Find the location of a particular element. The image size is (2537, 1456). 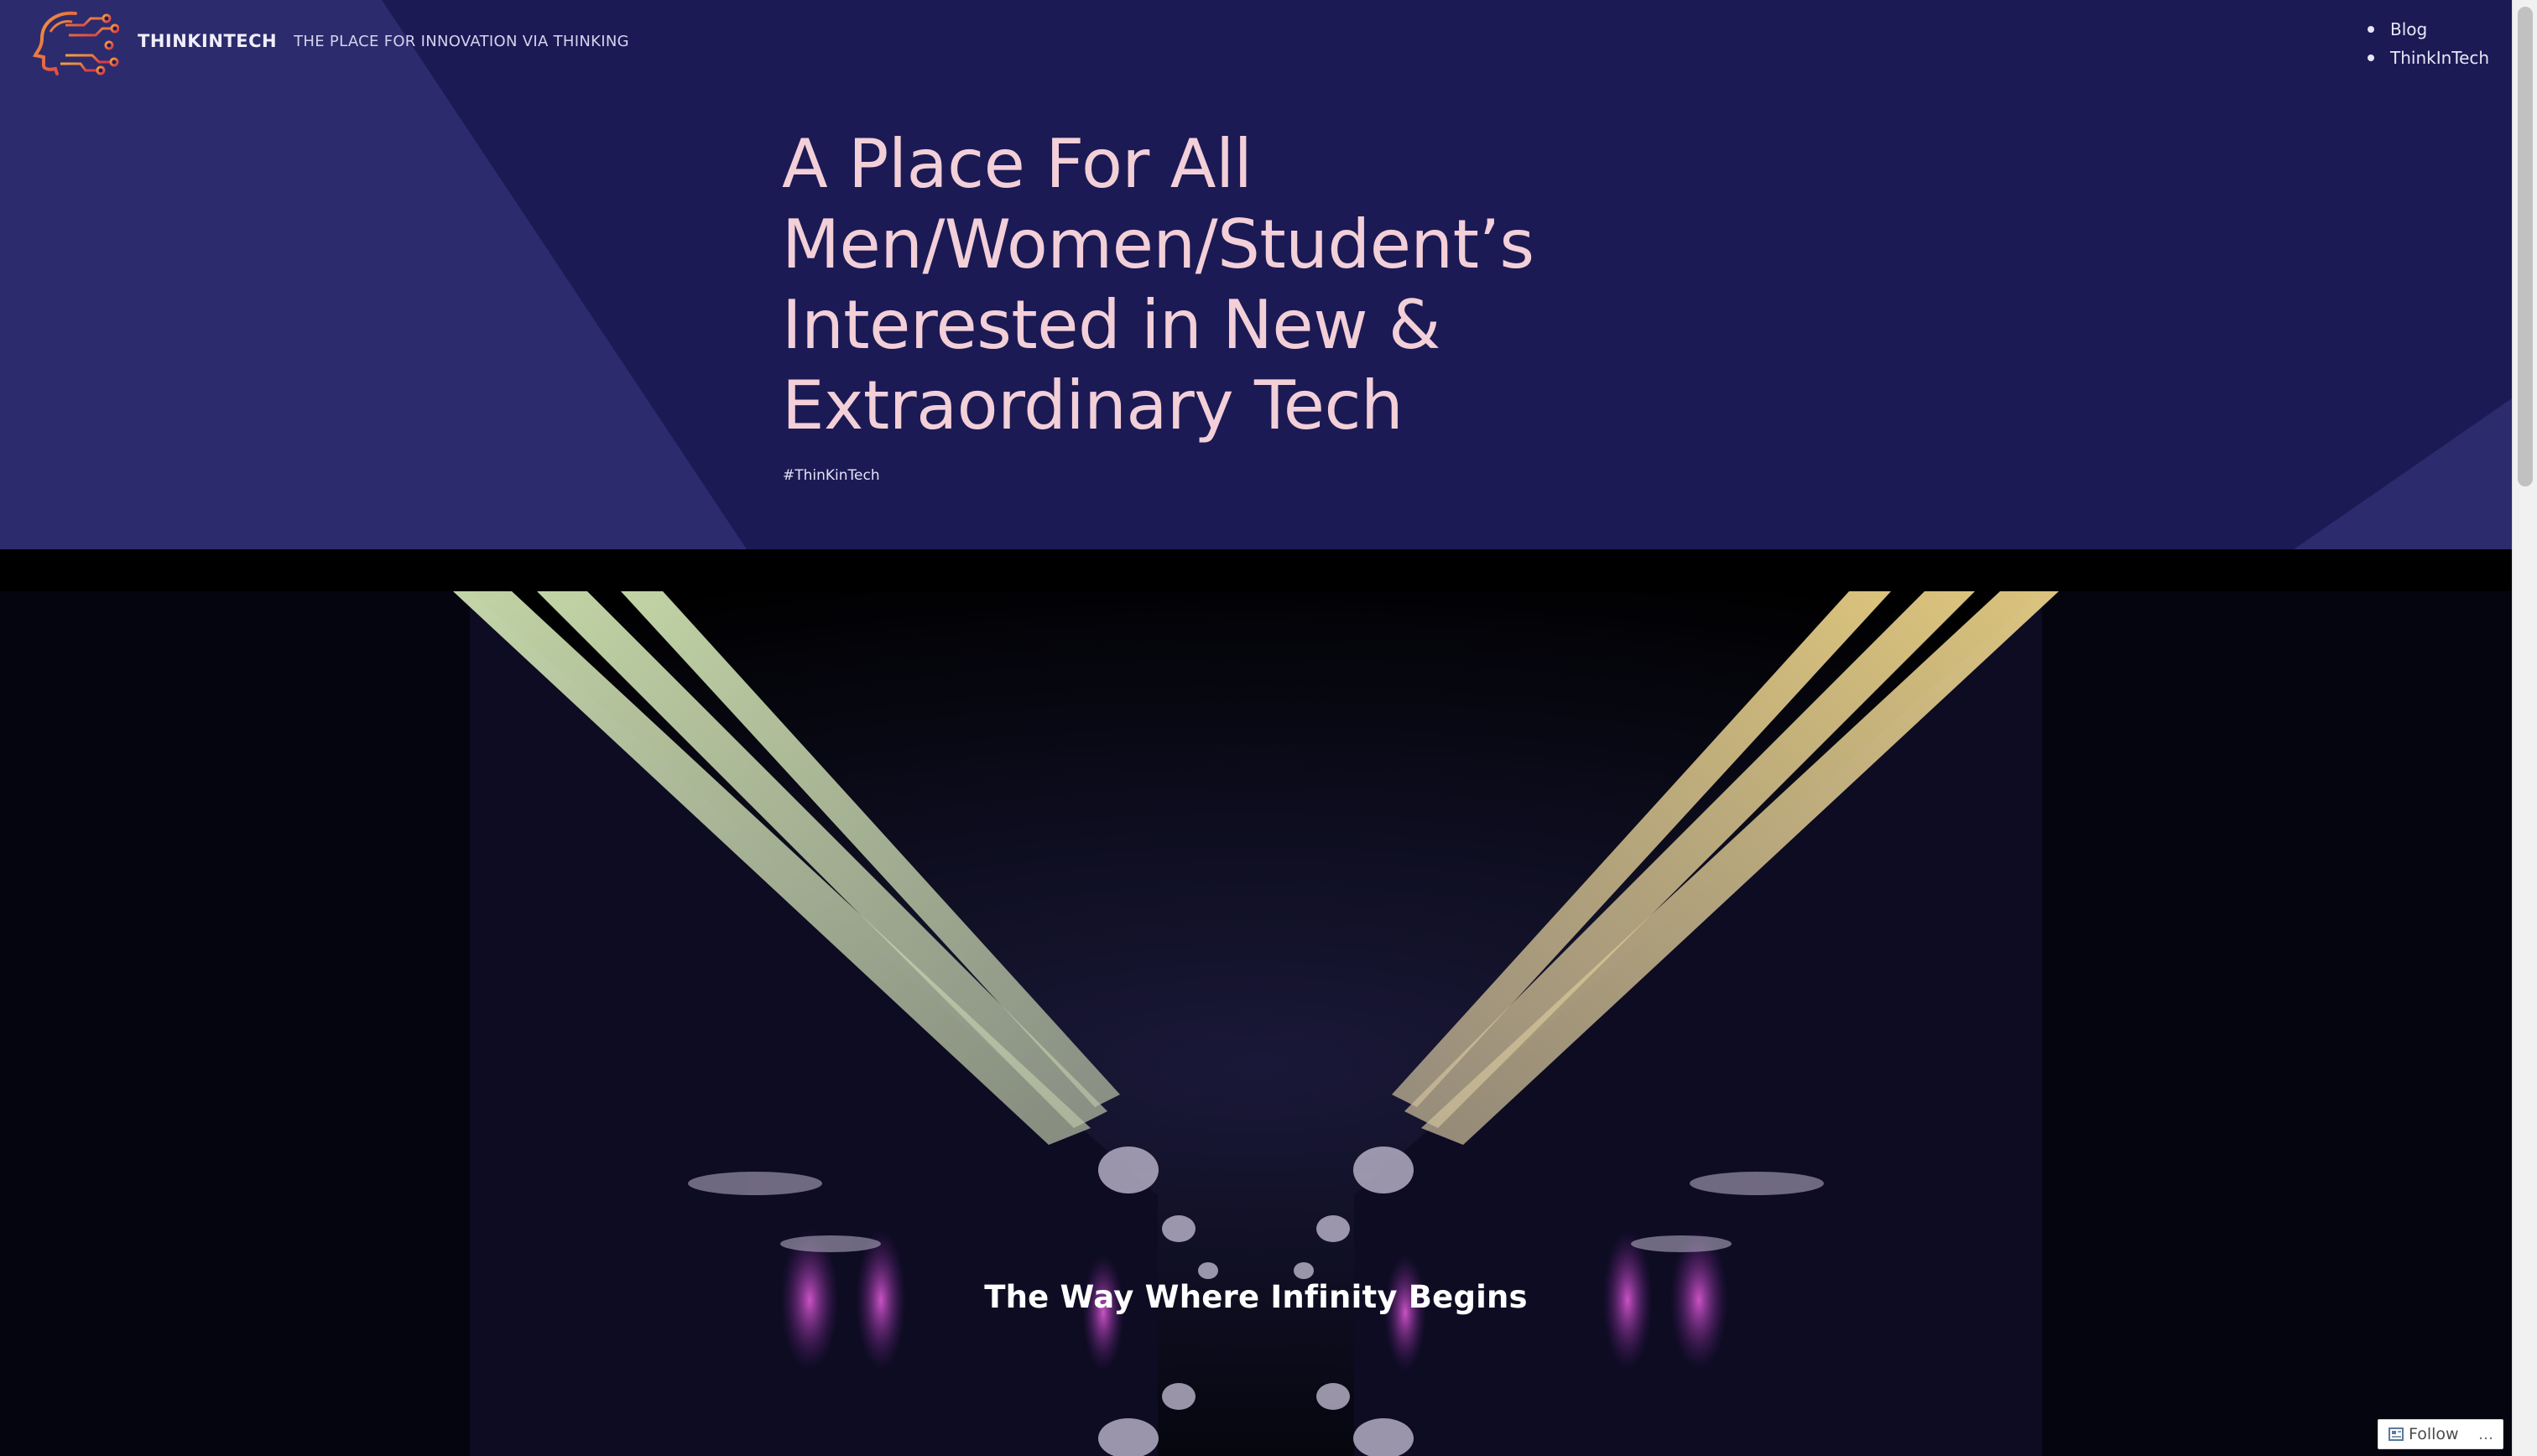

nav-link-thinkintech: ThinkInTech is located at coordinates (2439, 58).